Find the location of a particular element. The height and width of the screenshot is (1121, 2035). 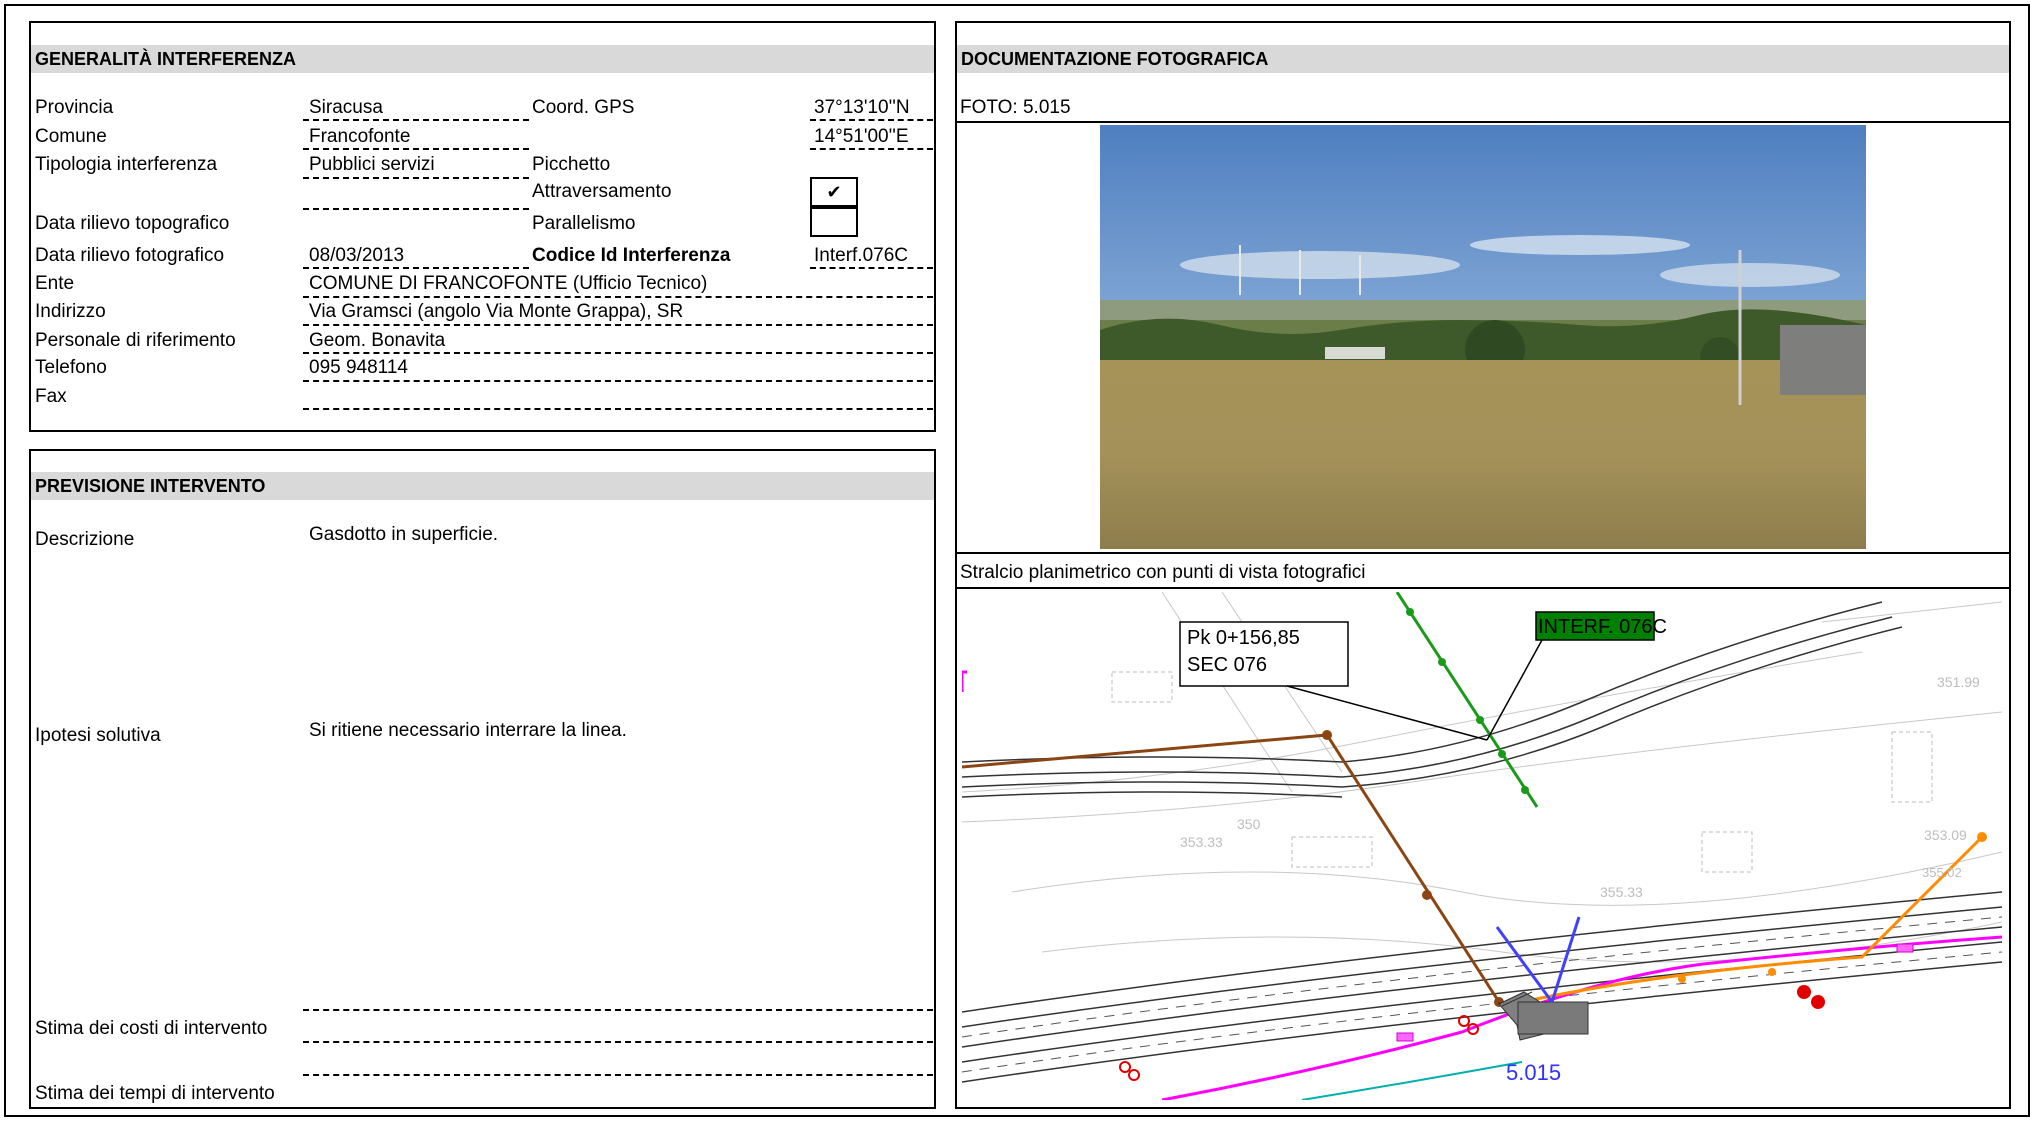

personale-value: Geom. Bonavita is located at coordinates (377, 340).